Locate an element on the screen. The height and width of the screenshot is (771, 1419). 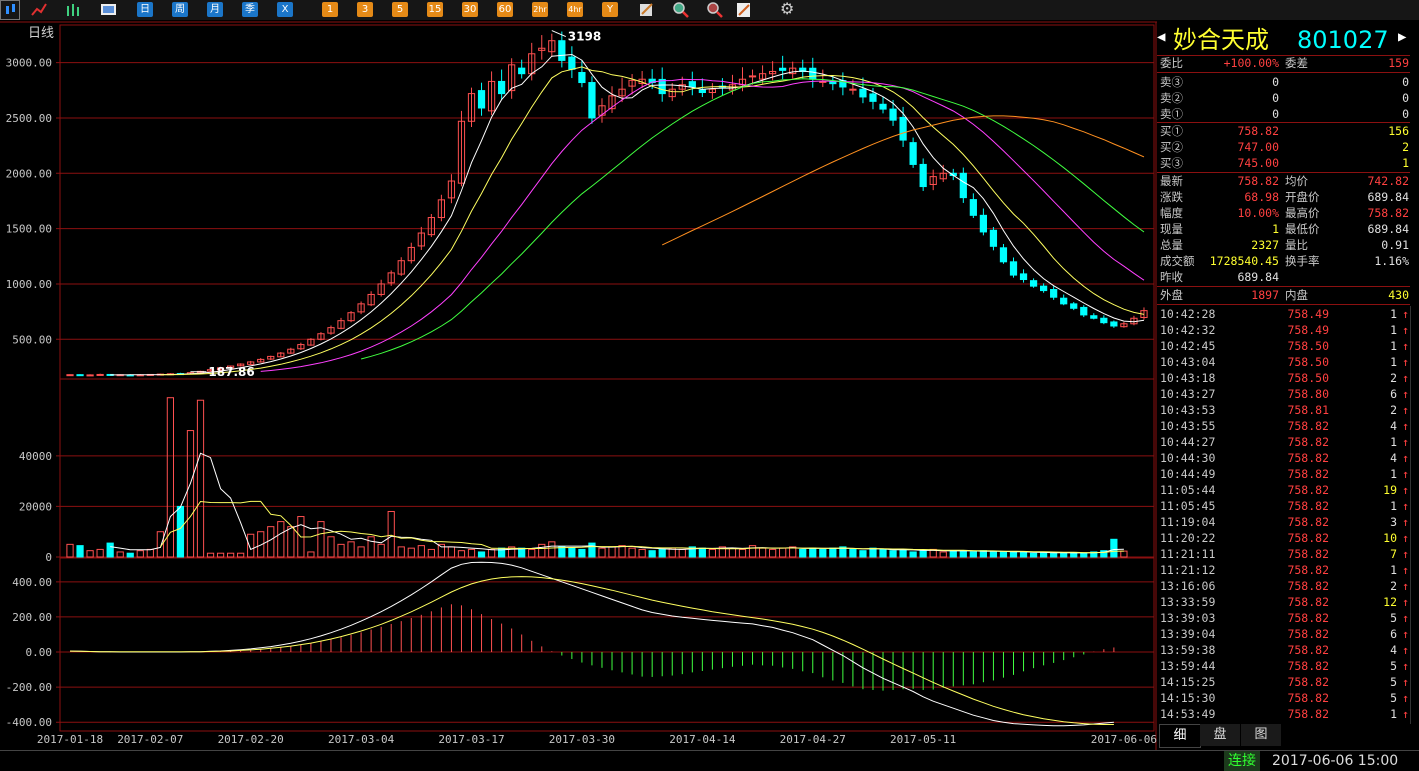
tick-volume: 2 is located at coordinates (1393, 410).